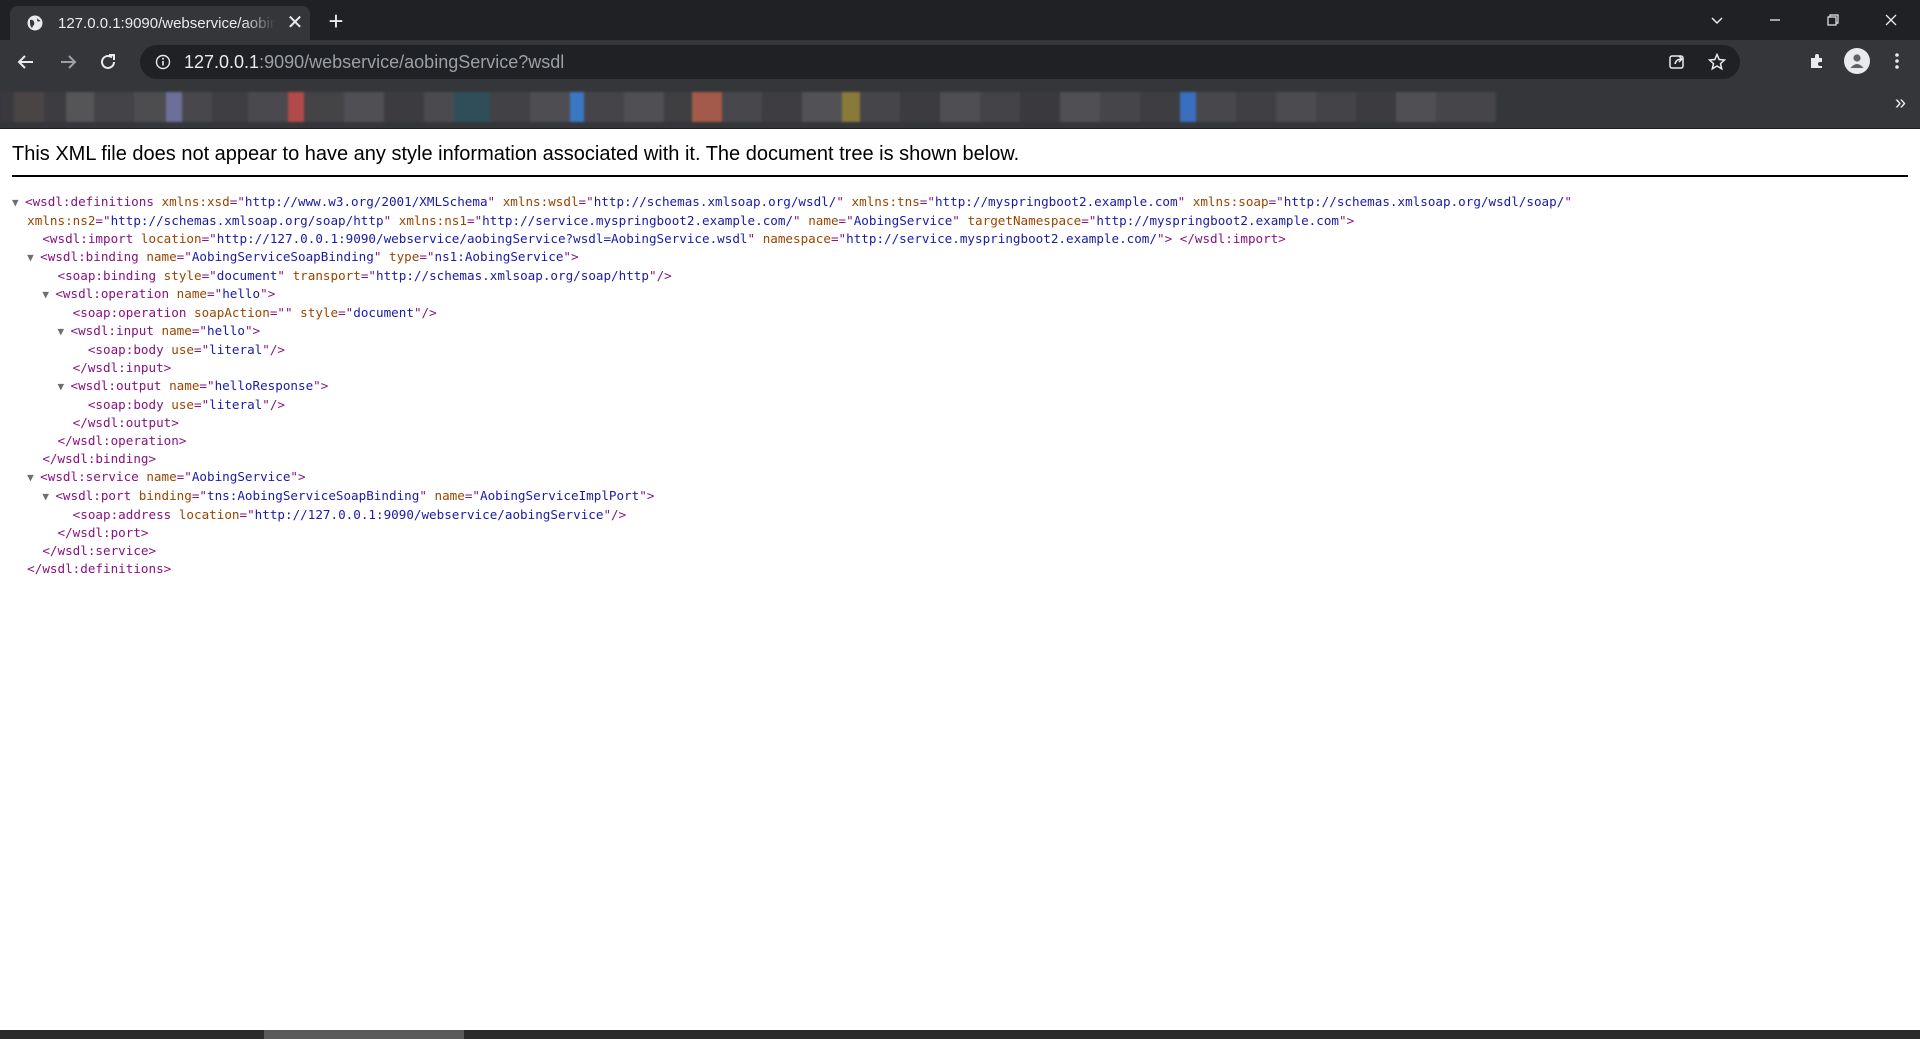 Image resolution: width=1920 pixels, height=1039 pixels. Describe the element at coordinates (364, 1034) in the screenshot. I see `scrollbar-thumb` at that location.